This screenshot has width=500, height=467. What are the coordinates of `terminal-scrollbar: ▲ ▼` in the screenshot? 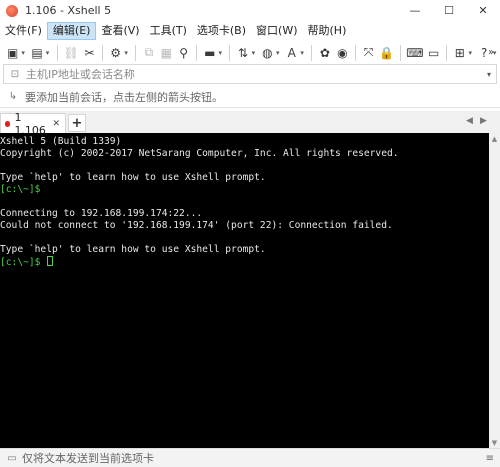 It's located at (494, 290).